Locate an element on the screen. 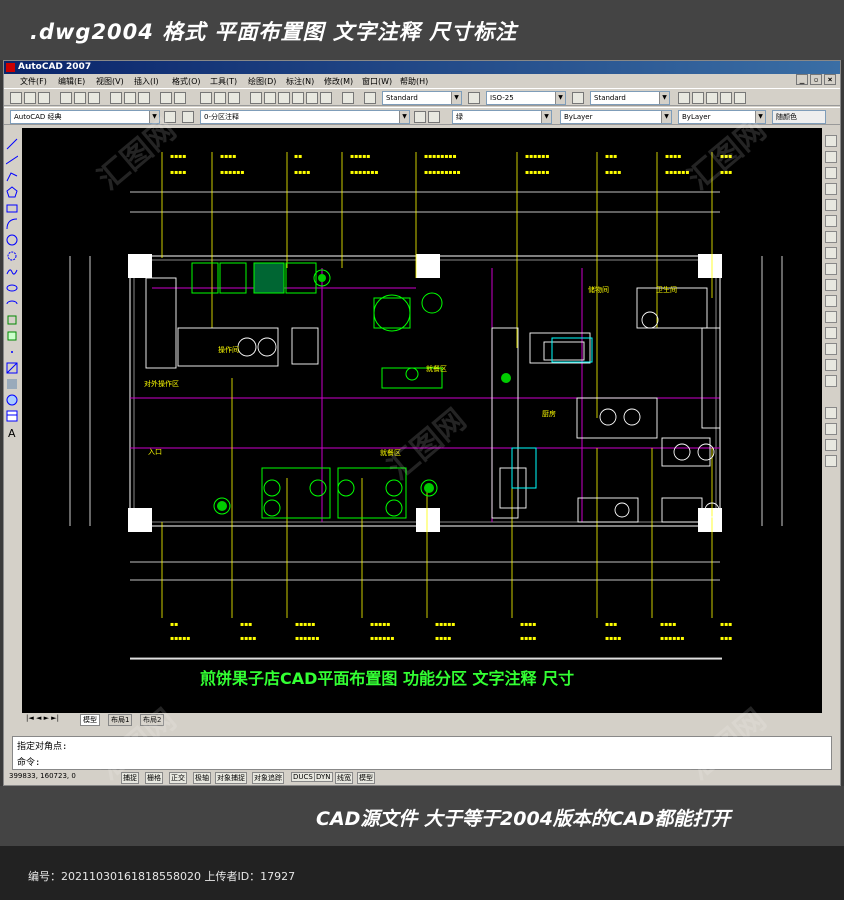 This screenshot has width=844, height=900. scale-icon is located at coordinates (831, 253).